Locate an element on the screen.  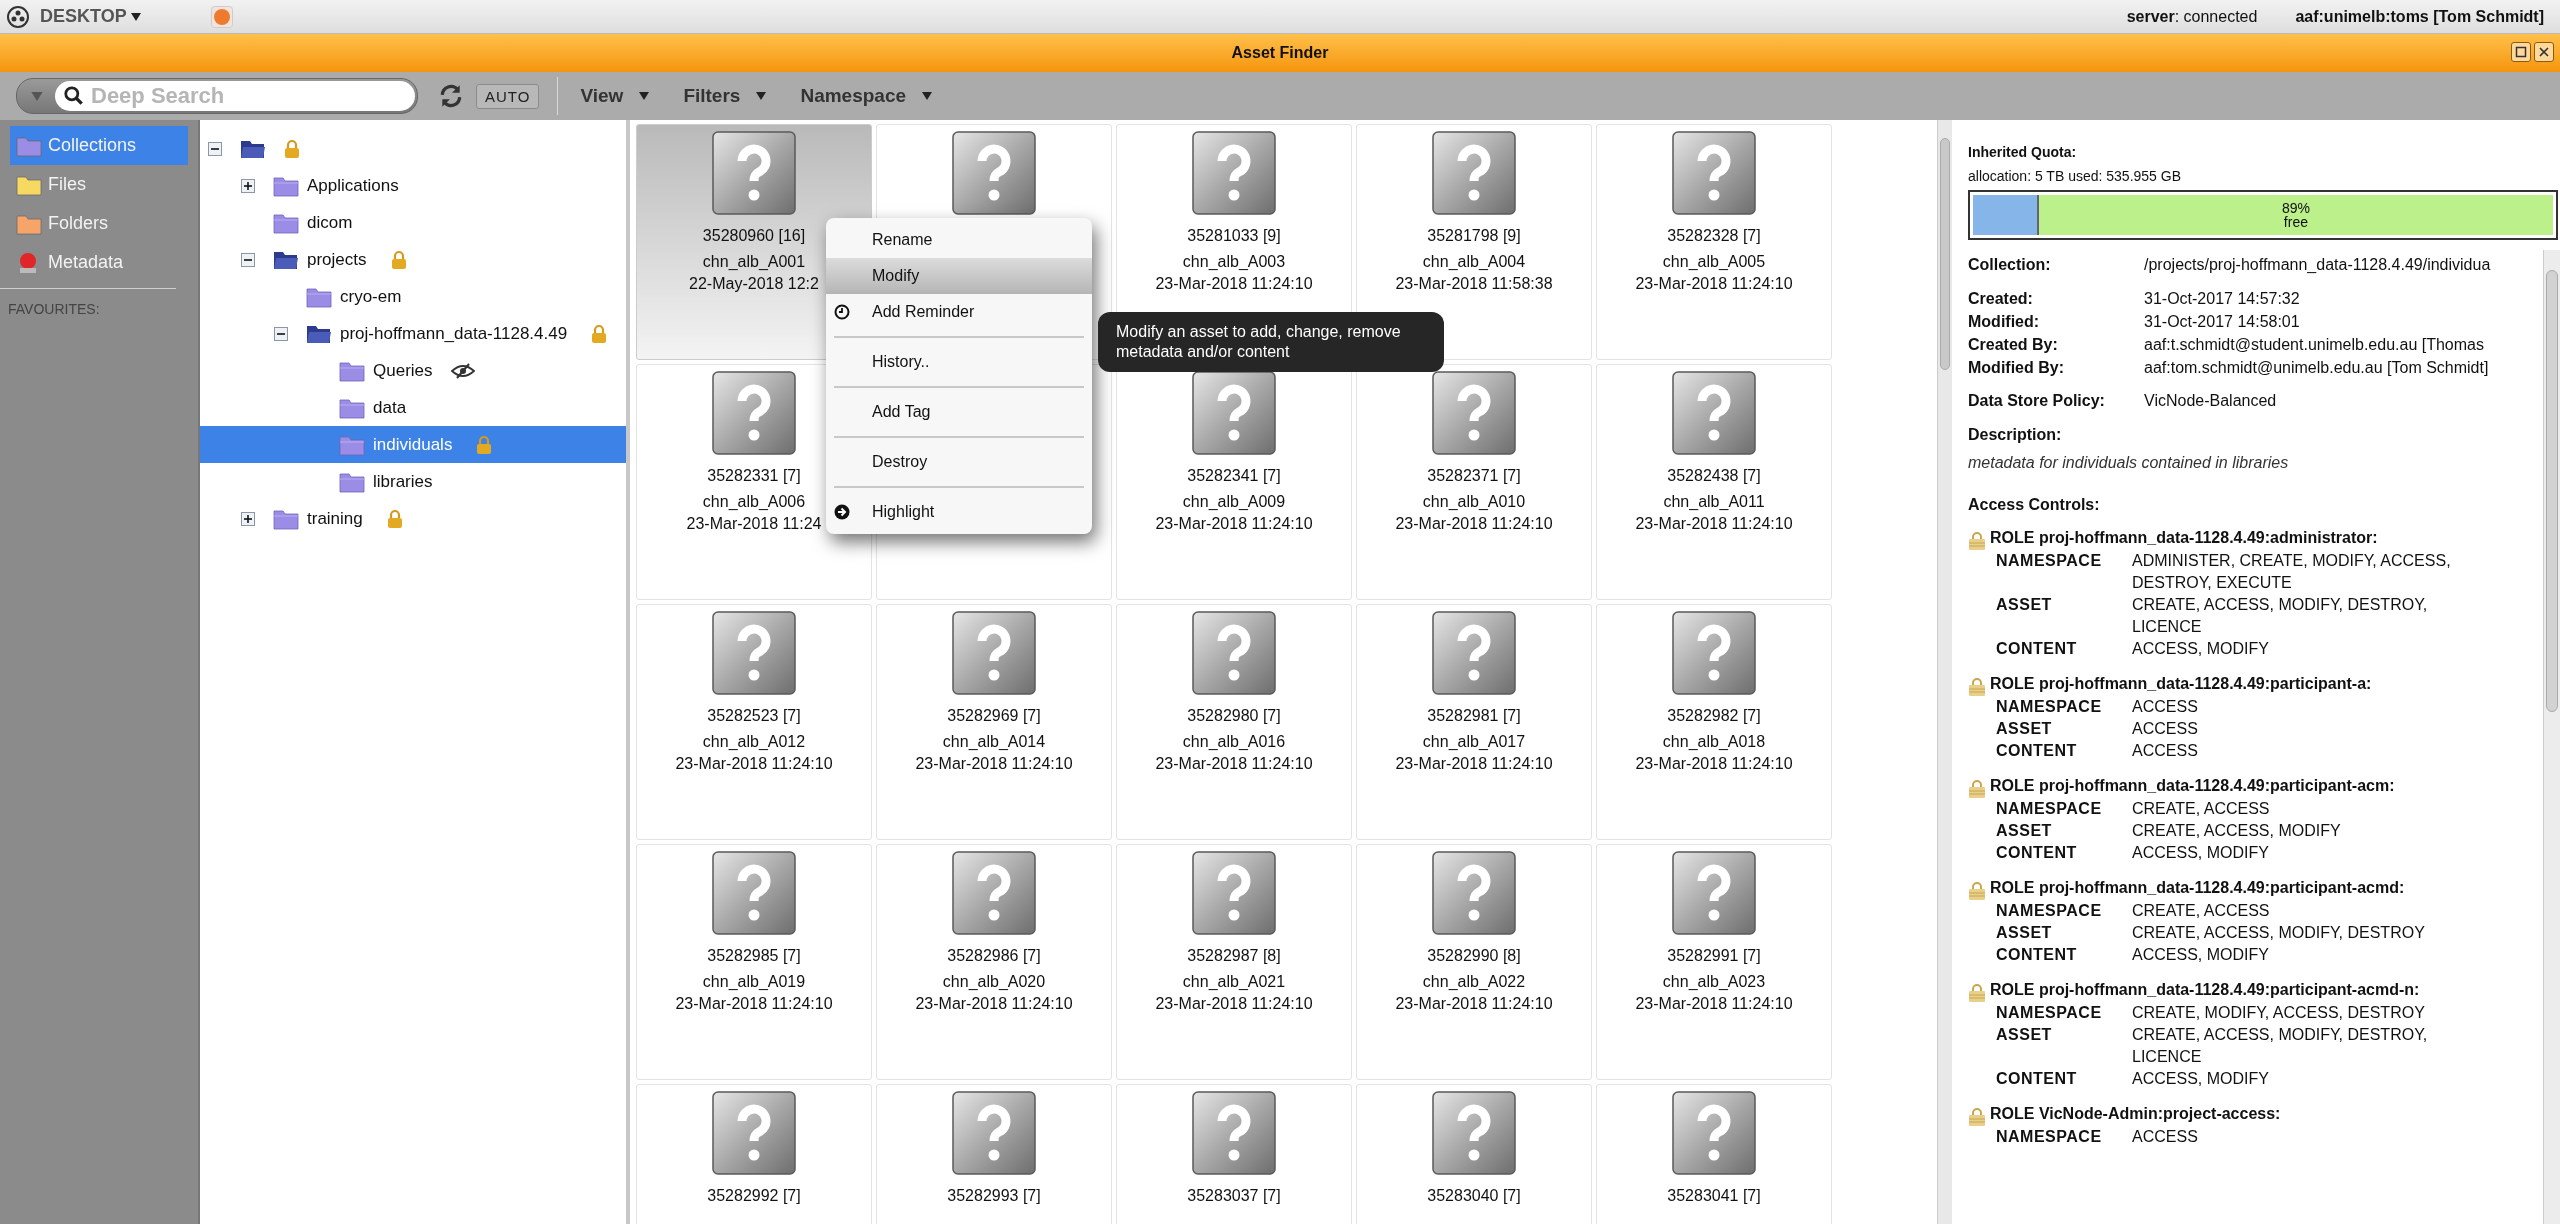
tree-label: dicom is located at coordinates (330, 222).